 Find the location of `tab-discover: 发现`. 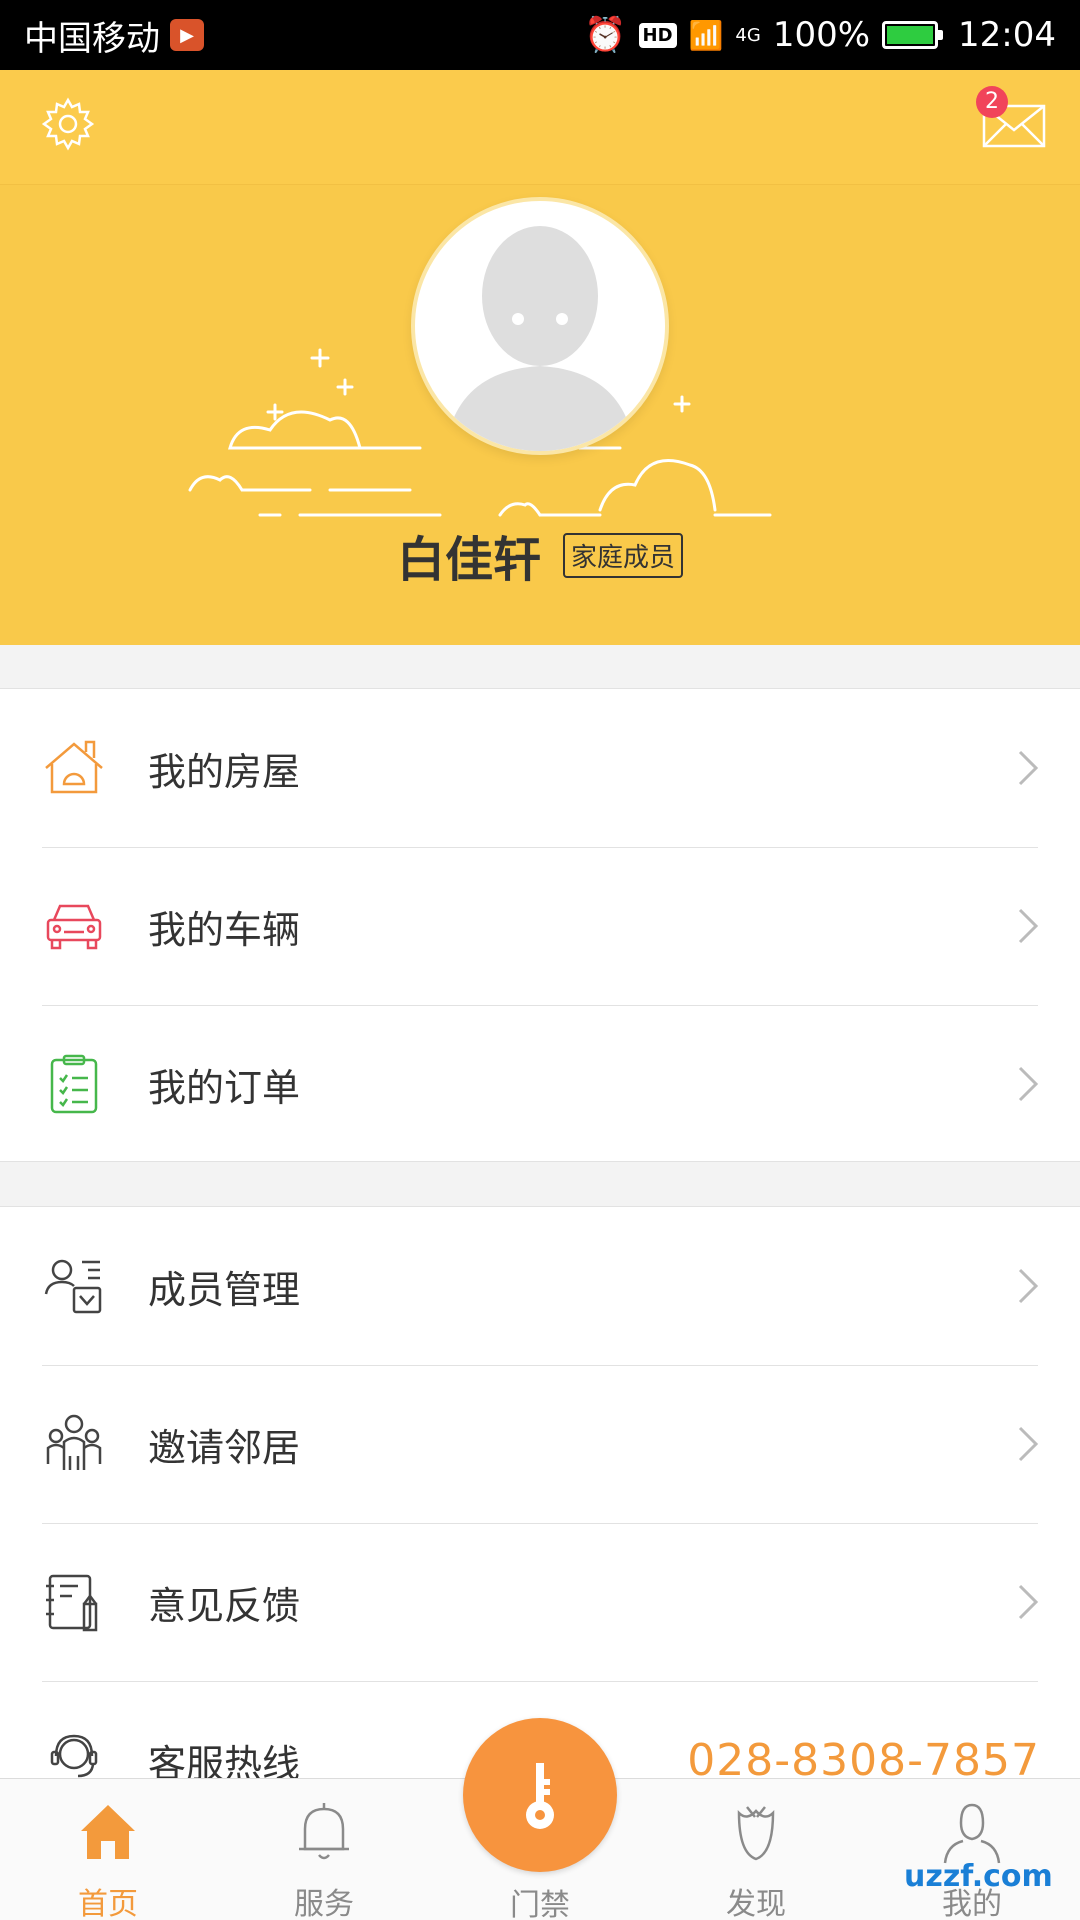

tab-discover: 发现 is located at coordinates (756, 1858).